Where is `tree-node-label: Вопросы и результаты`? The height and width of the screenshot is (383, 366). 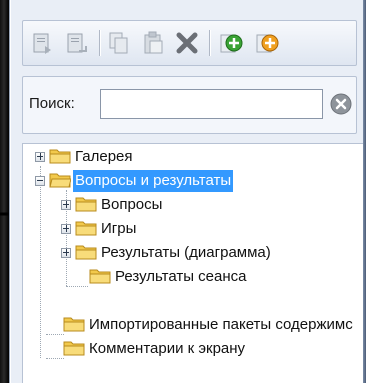 tree-node-label: Вопросы и результаты is located at coordinates (153, 181).